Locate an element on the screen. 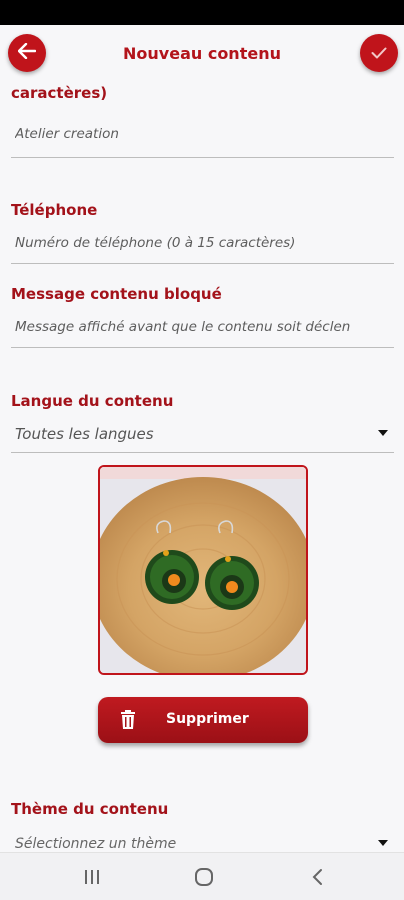 This screenshot has height=900, width=404. theme-placeholder: Sélectionnez un thème is located at coordinates (96, 844).